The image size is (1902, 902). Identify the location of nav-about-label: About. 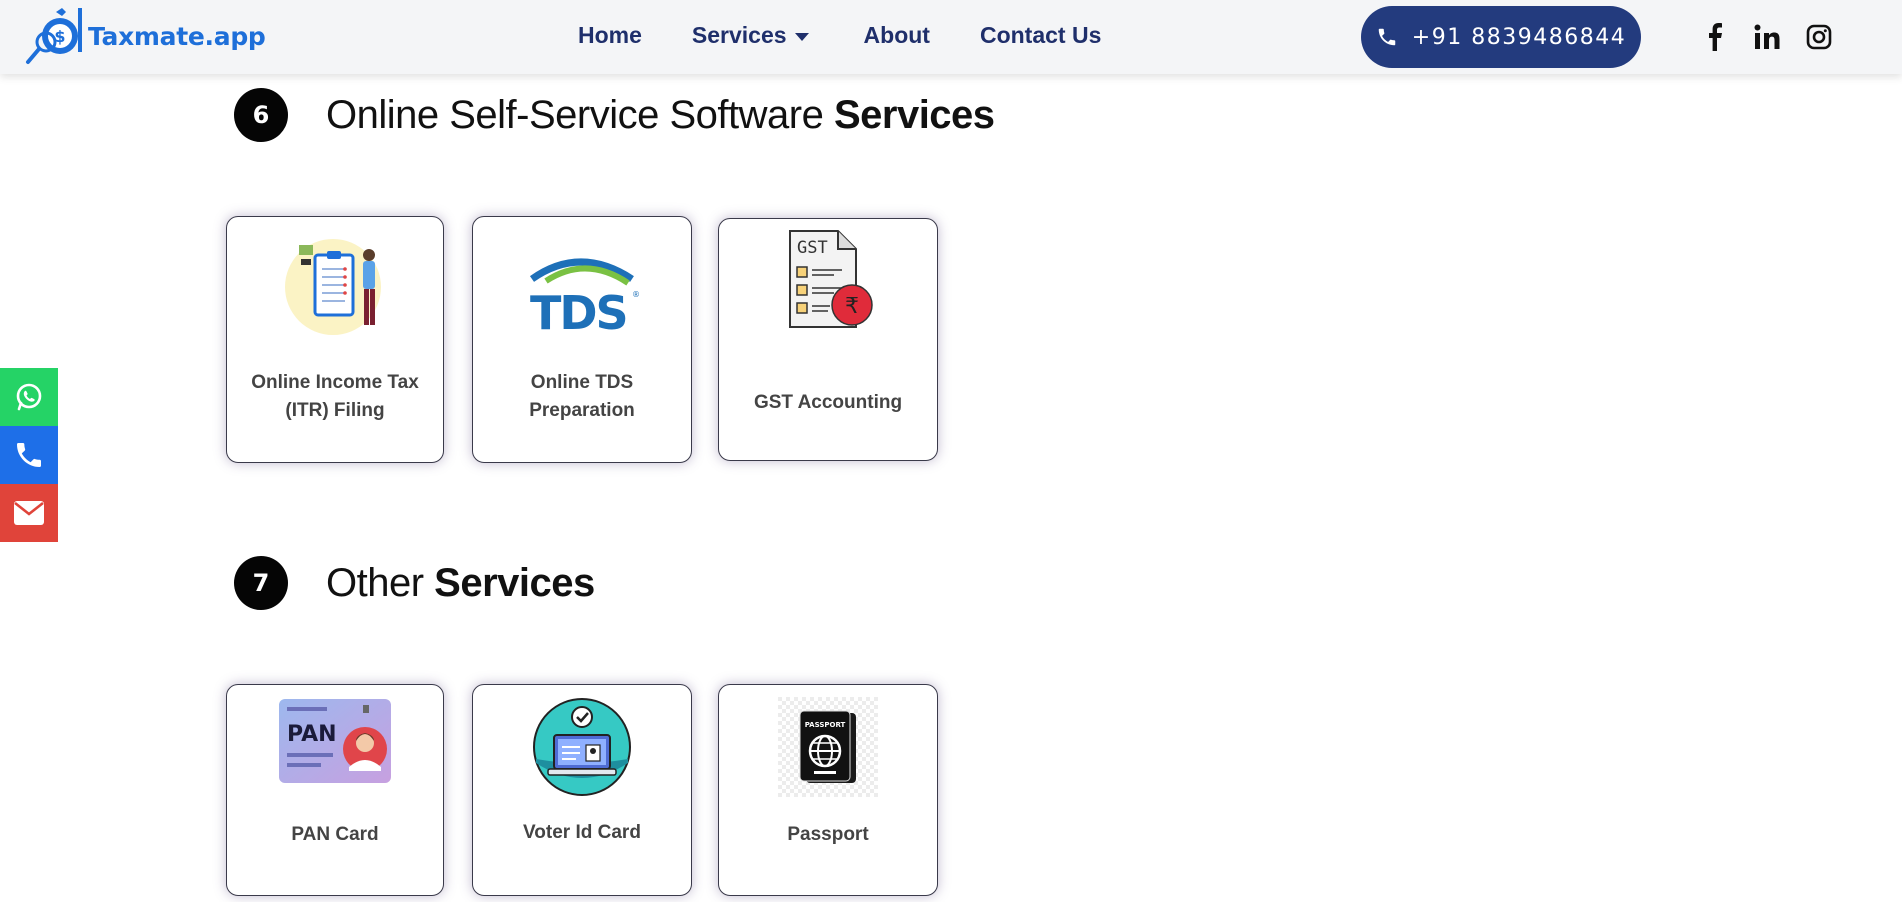
(896, 35).